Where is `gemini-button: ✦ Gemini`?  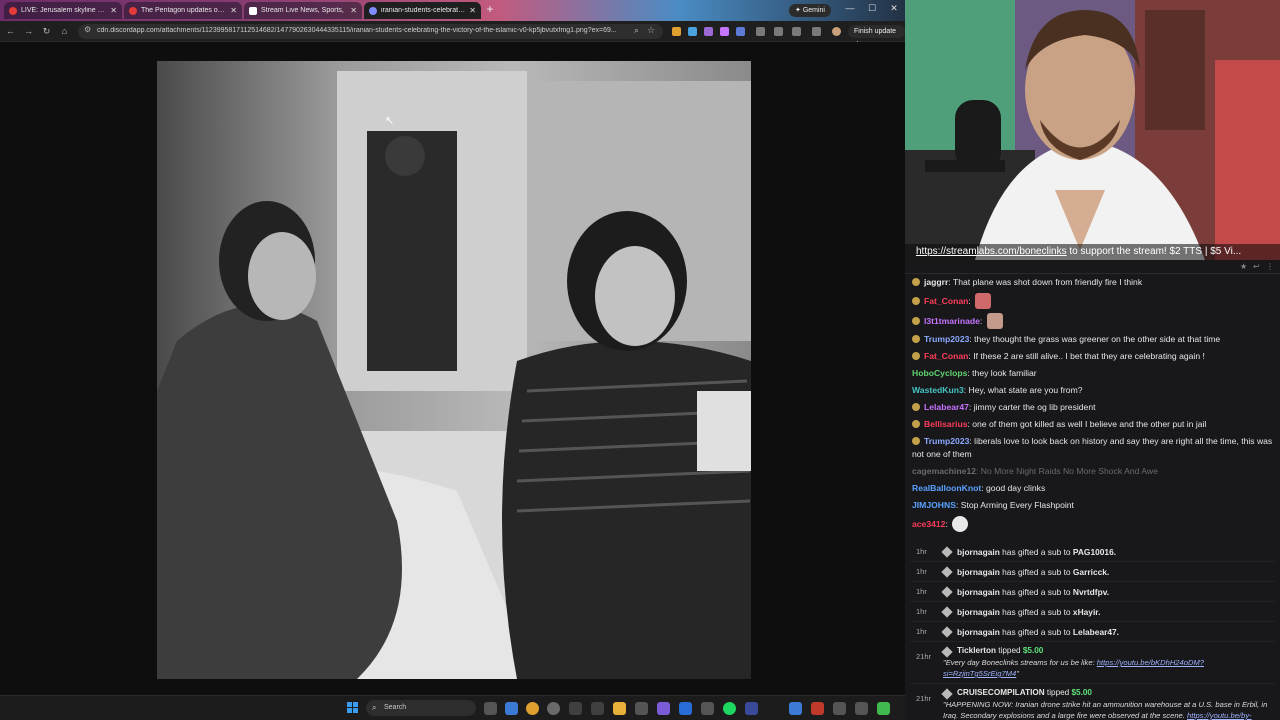 gemini-button: ✦ Gemini is located at coordinates (810, 10).